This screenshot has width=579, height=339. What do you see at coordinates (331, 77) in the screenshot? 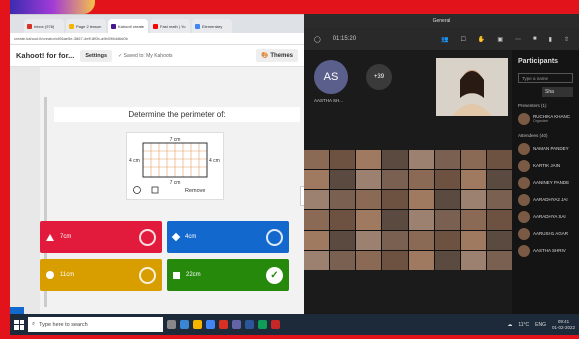
I see `avatar: AS` at bounding box center [331, 77].